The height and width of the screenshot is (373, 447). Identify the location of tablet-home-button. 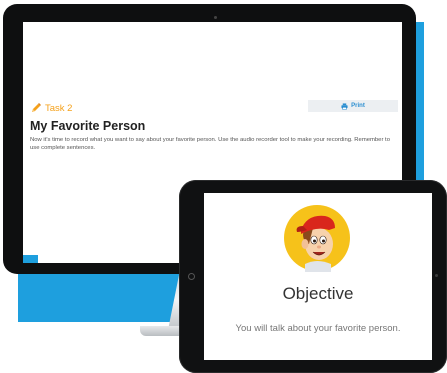
(191, 276).